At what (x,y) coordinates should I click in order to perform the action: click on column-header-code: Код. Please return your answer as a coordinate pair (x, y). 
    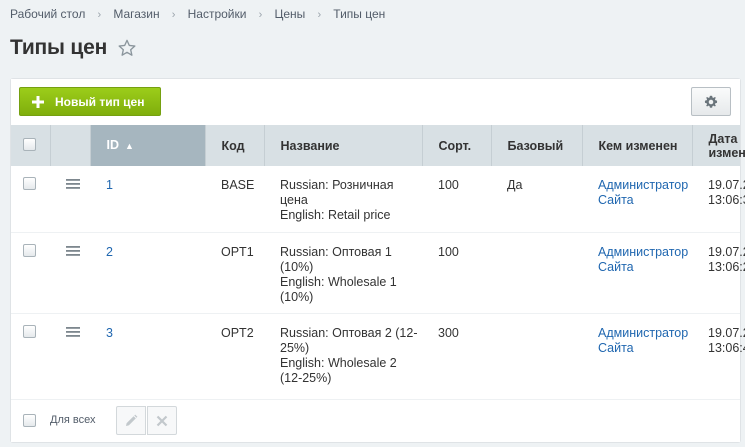
    Looking at the image, I should click on (234, 145).